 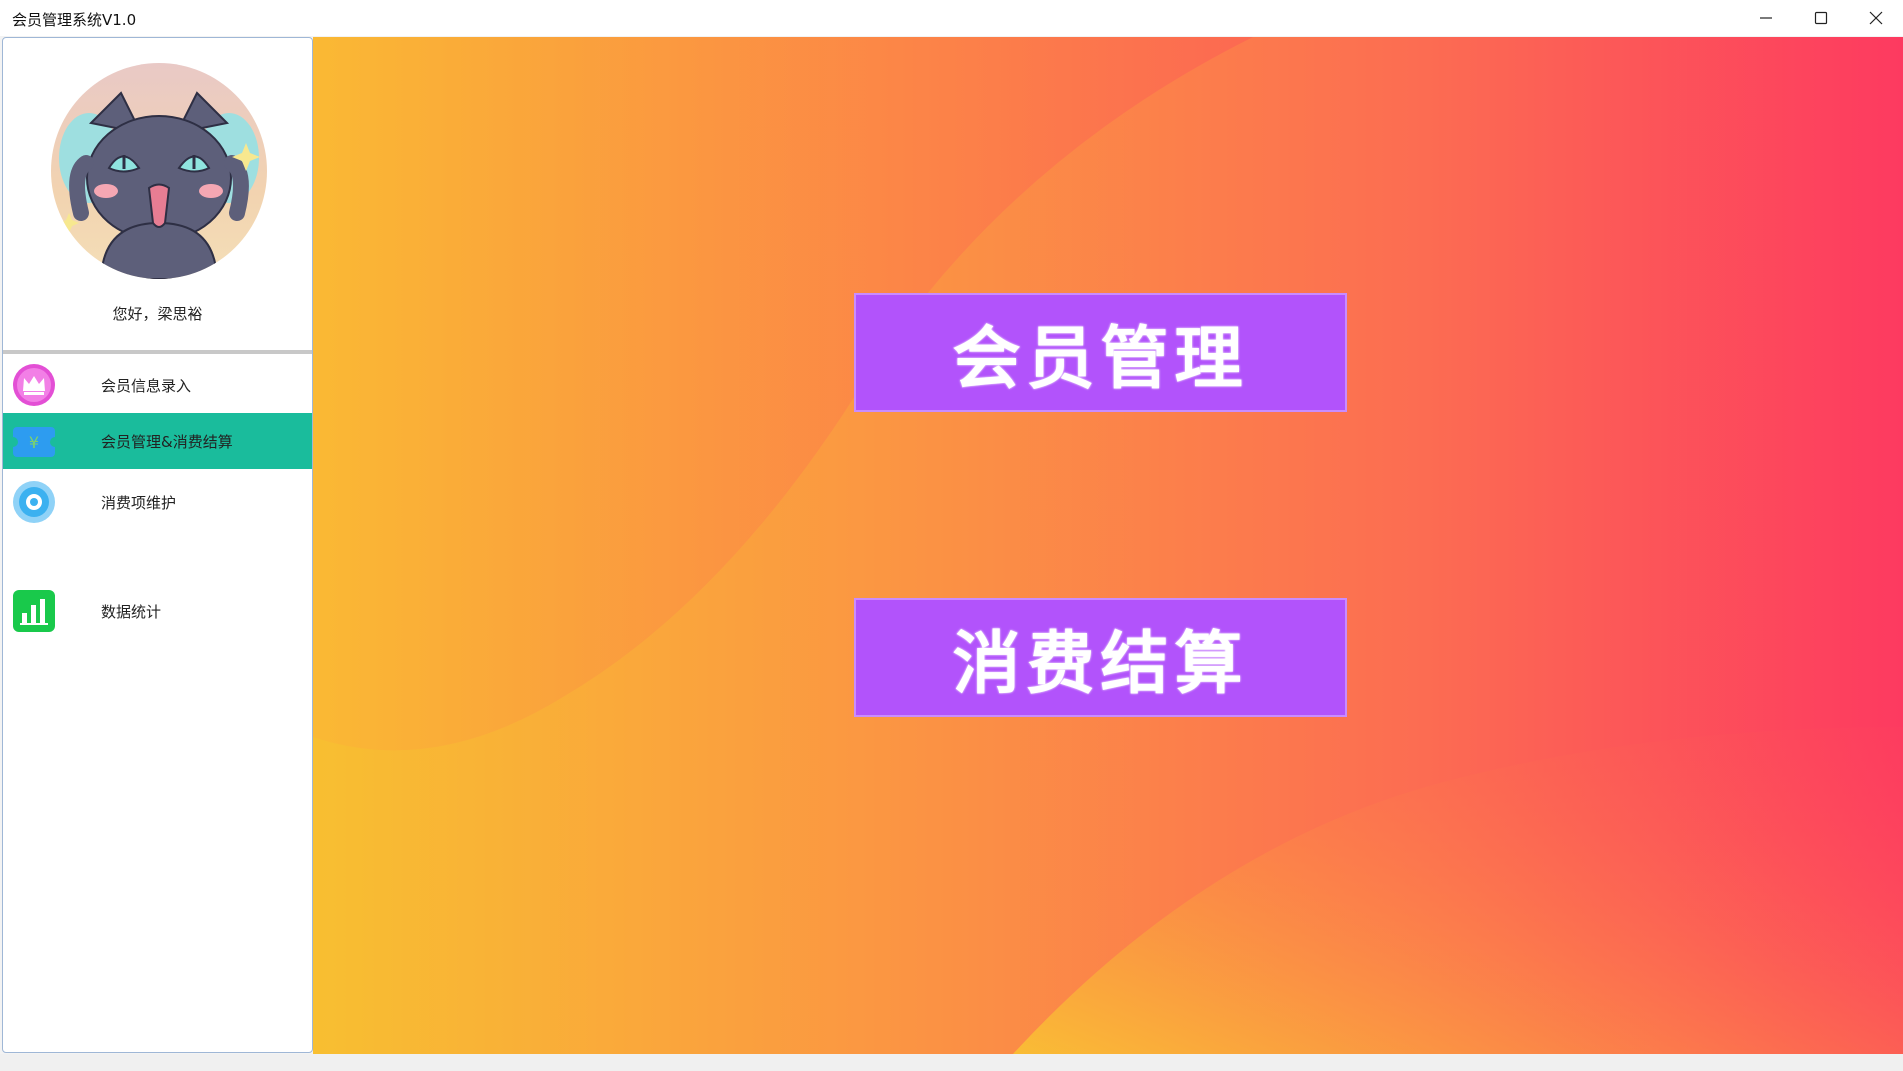 I want to click on close-icon, so click(x=1875, y=18).